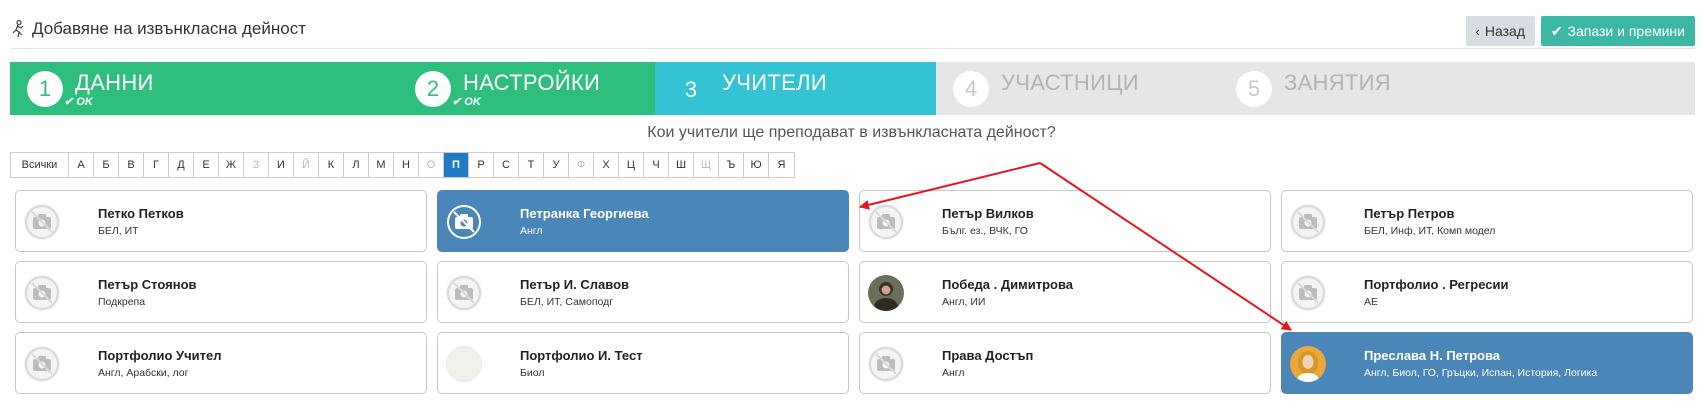 Image resolution: width=1703 pixels, height=413 pixels. What do you see at coordinates (141, 213) in the screenshot?
I see `teacher-name: Петко Петков` at bounding box center [141, 213].